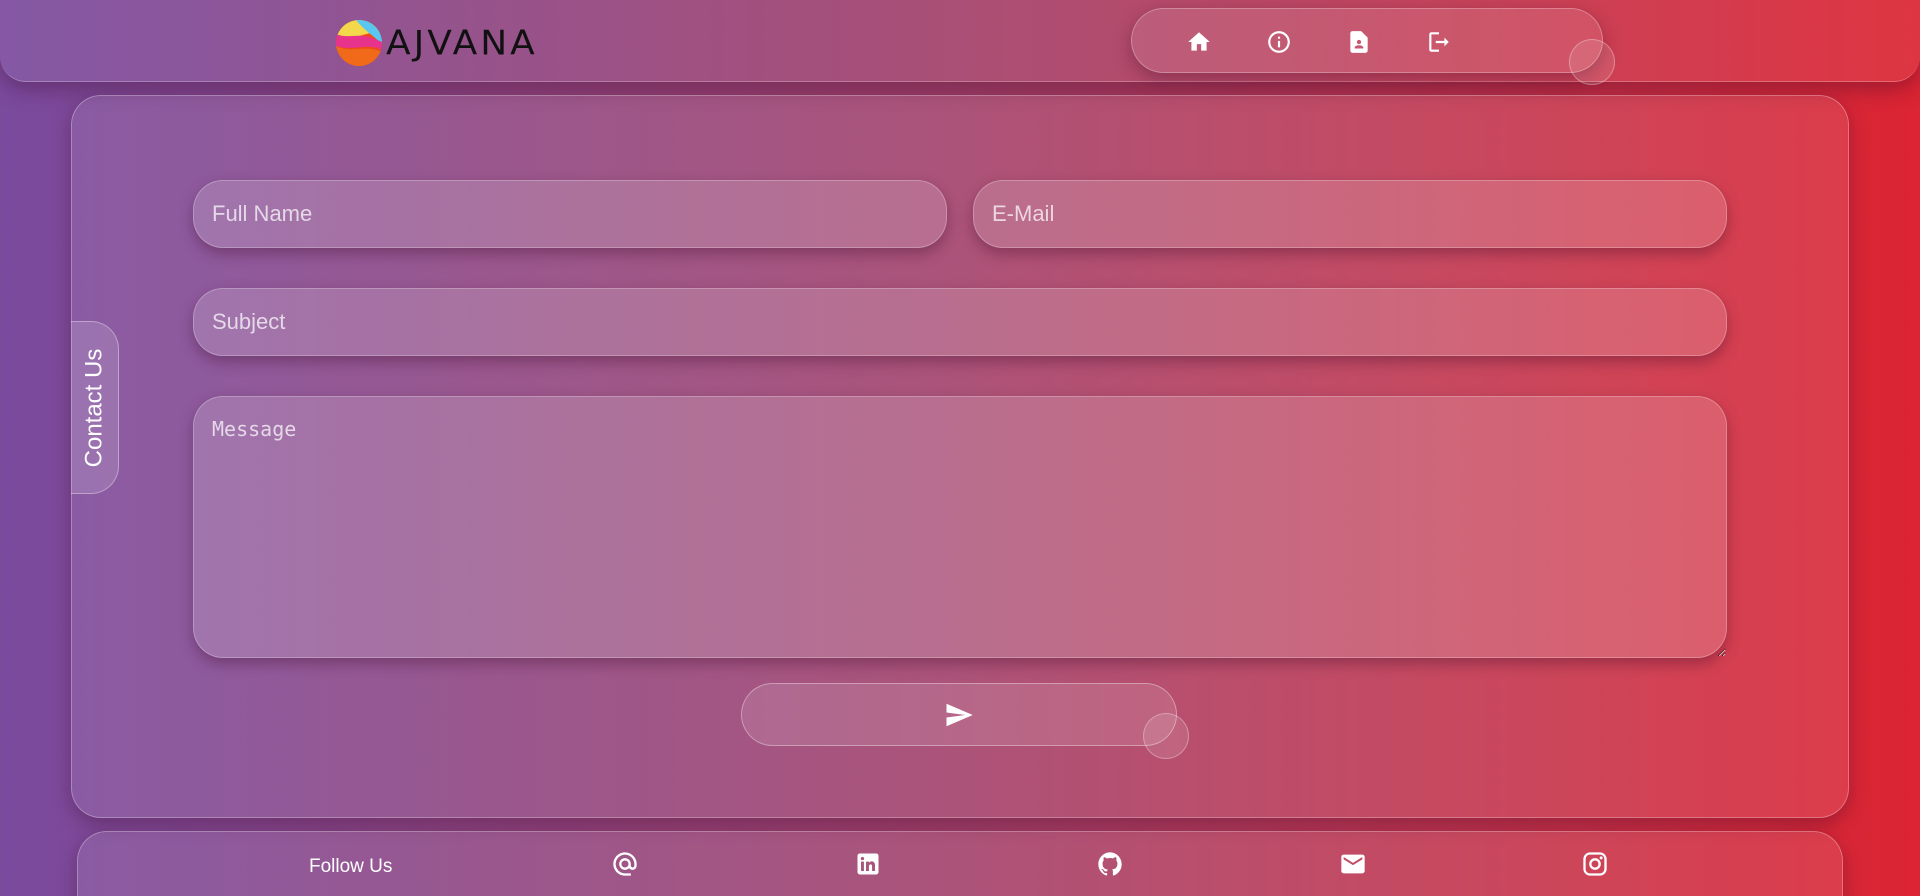 Image resolution: width=1920 pixels, height=896 pixels. Describe the element at coordinates (960, 41) in the screenshot. I see `header` at that location.